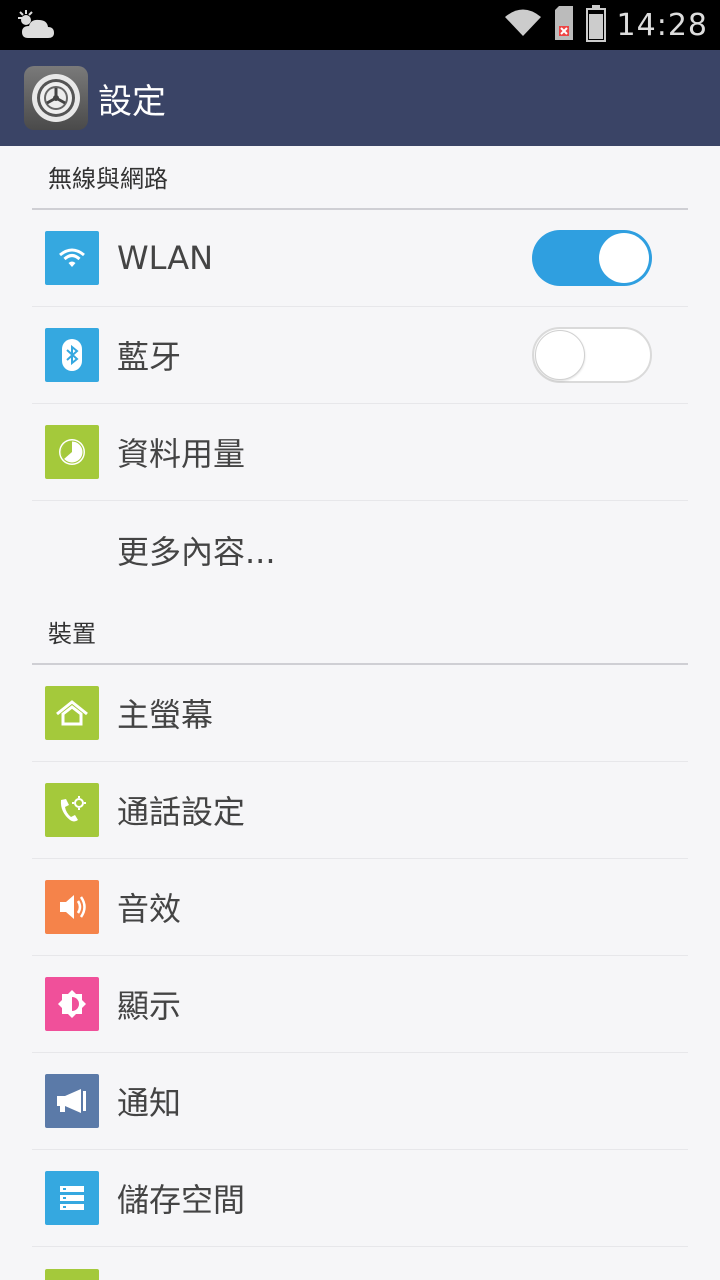 The width and height of the screenshot is (720, 1280). What do you see at coordinates (72, 1101) in the screenshot?
I see `notification-icon` at bounding box center [72, 1101].